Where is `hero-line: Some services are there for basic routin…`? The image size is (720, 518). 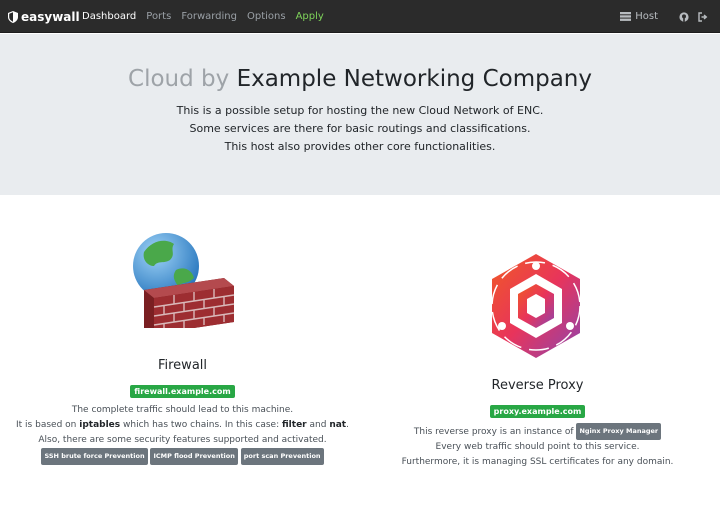 hero-line: Some services are there for basic routin… is located at coordinates (360, 128).